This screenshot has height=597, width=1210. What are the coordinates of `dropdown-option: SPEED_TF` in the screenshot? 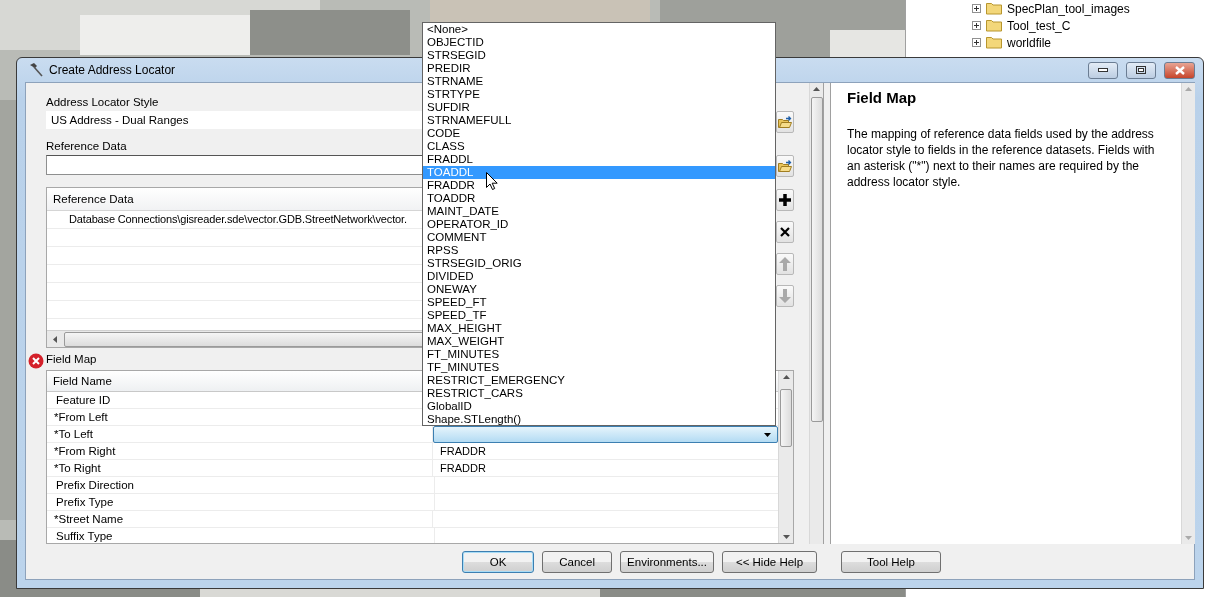 It's located at (599, 315).